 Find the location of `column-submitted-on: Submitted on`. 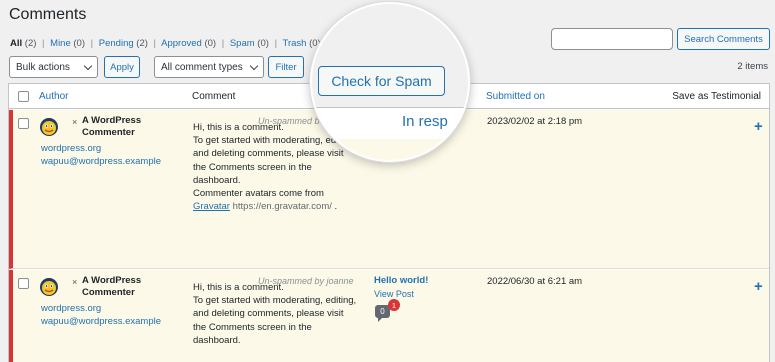

column-submitted-on: Submitted on is located at coordinates (515, 96).